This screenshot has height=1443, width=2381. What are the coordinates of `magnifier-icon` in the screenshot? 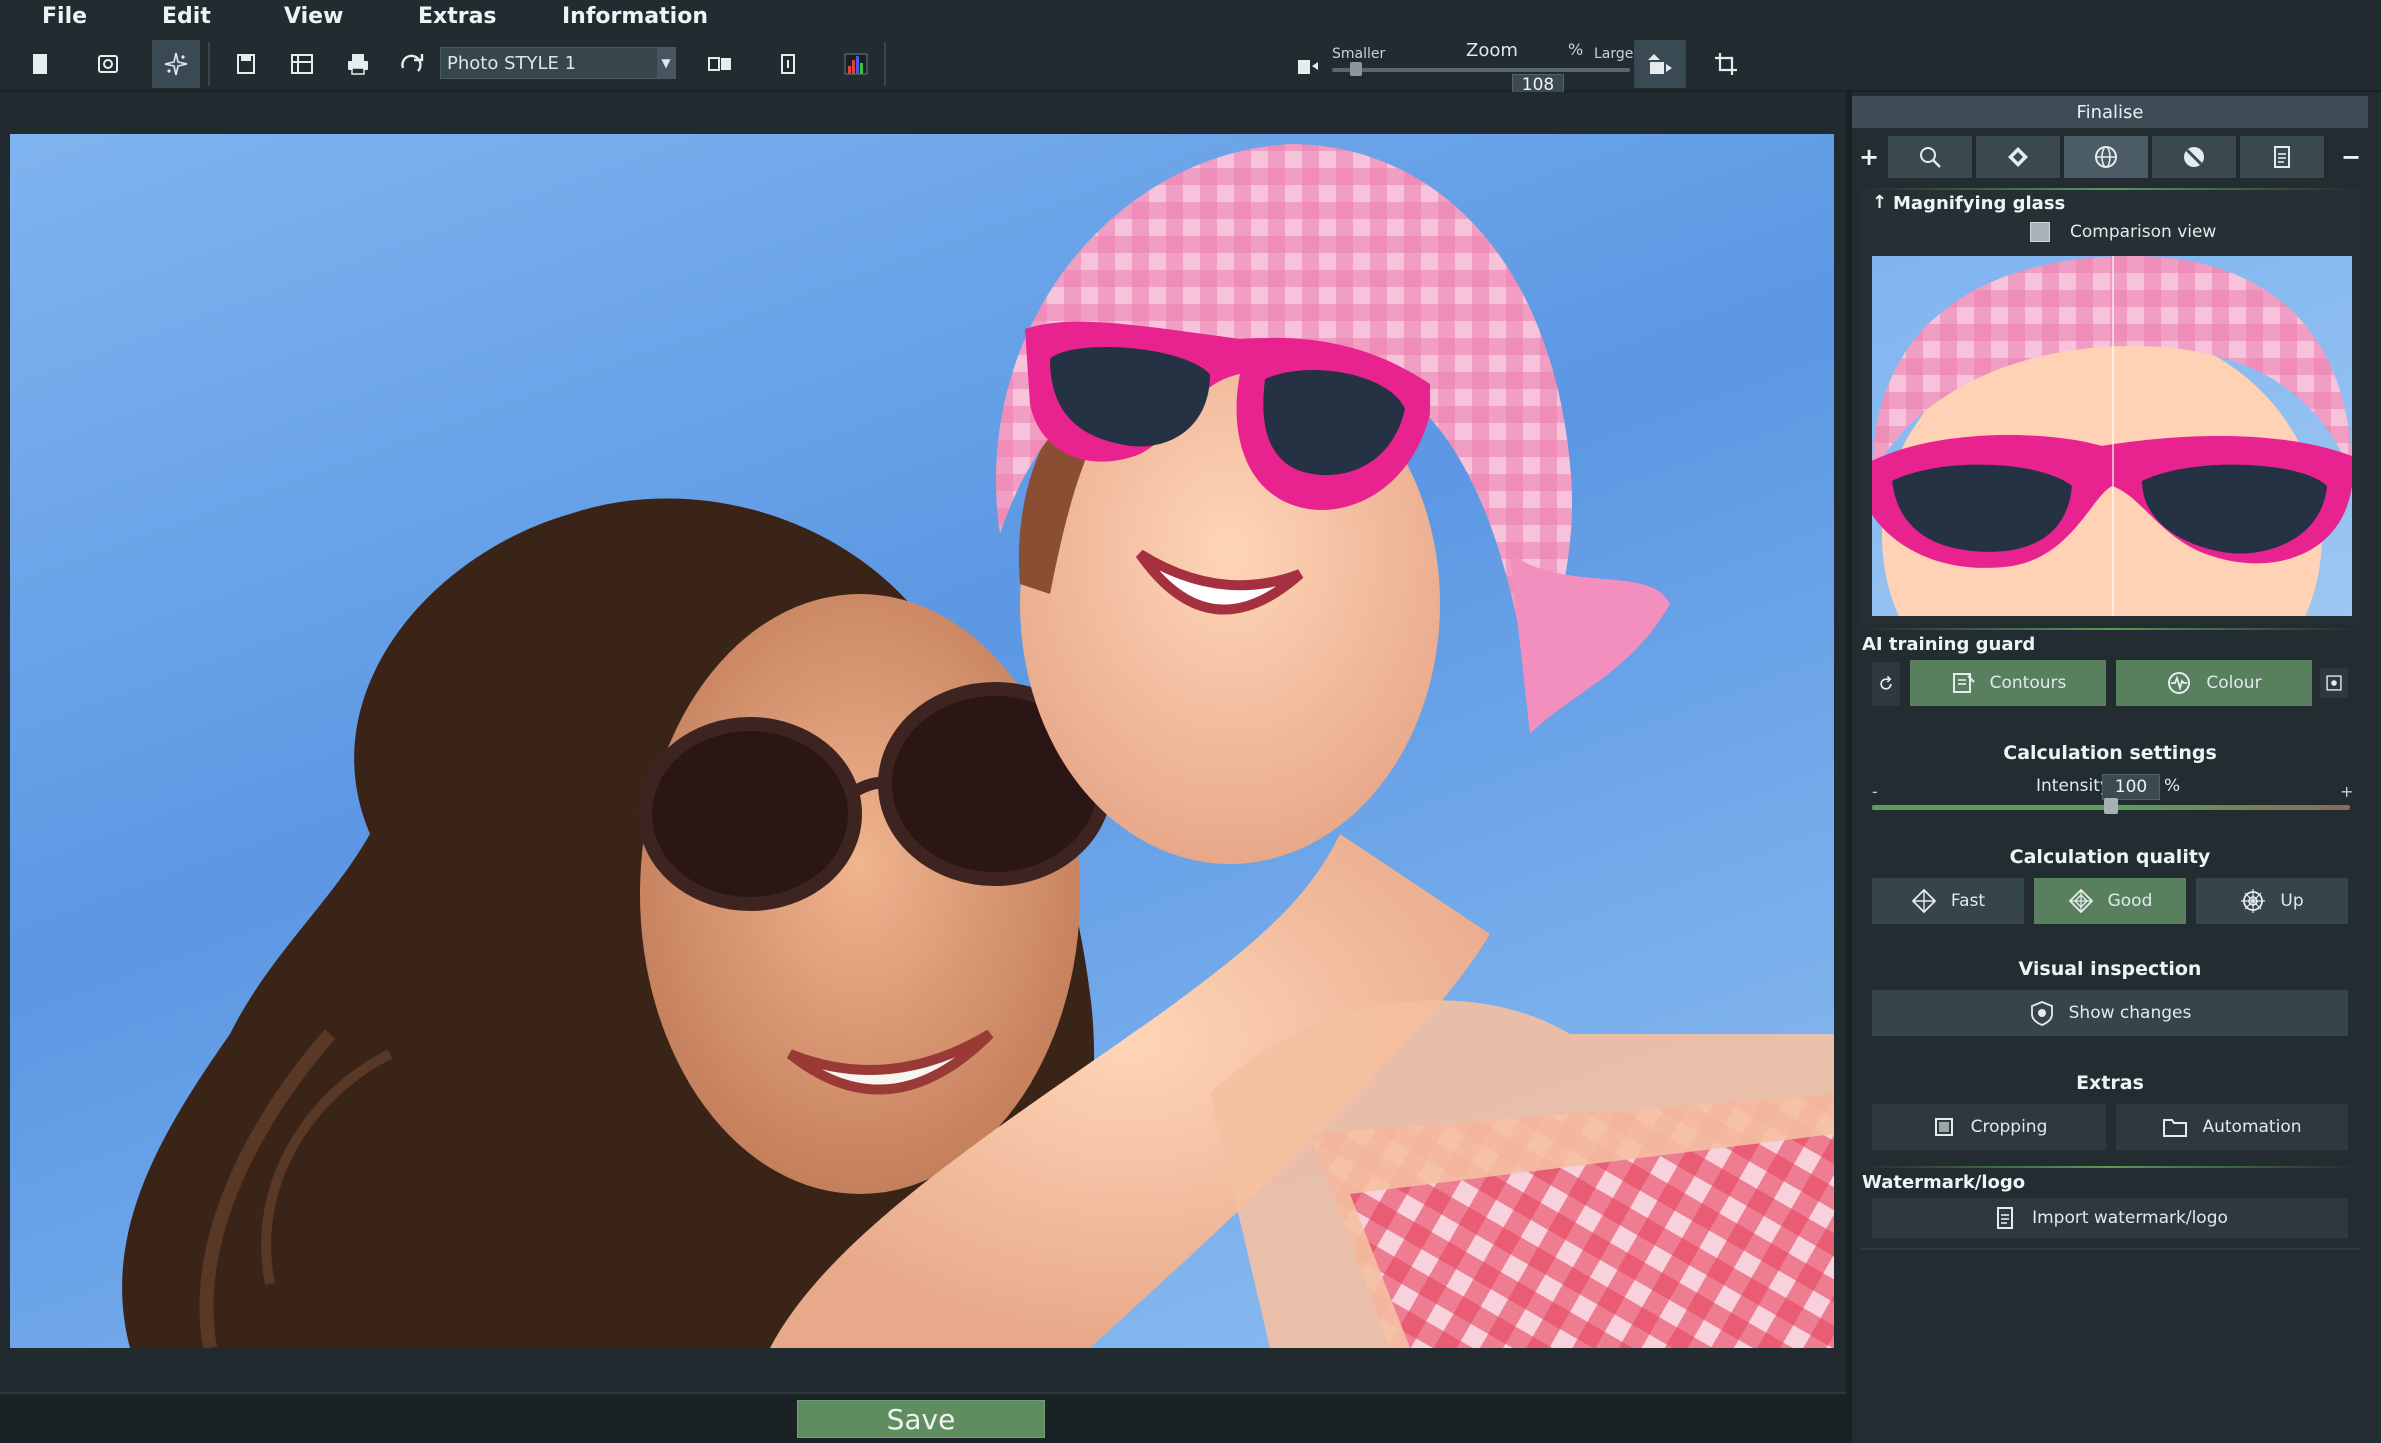 It's located at (1930, 157).